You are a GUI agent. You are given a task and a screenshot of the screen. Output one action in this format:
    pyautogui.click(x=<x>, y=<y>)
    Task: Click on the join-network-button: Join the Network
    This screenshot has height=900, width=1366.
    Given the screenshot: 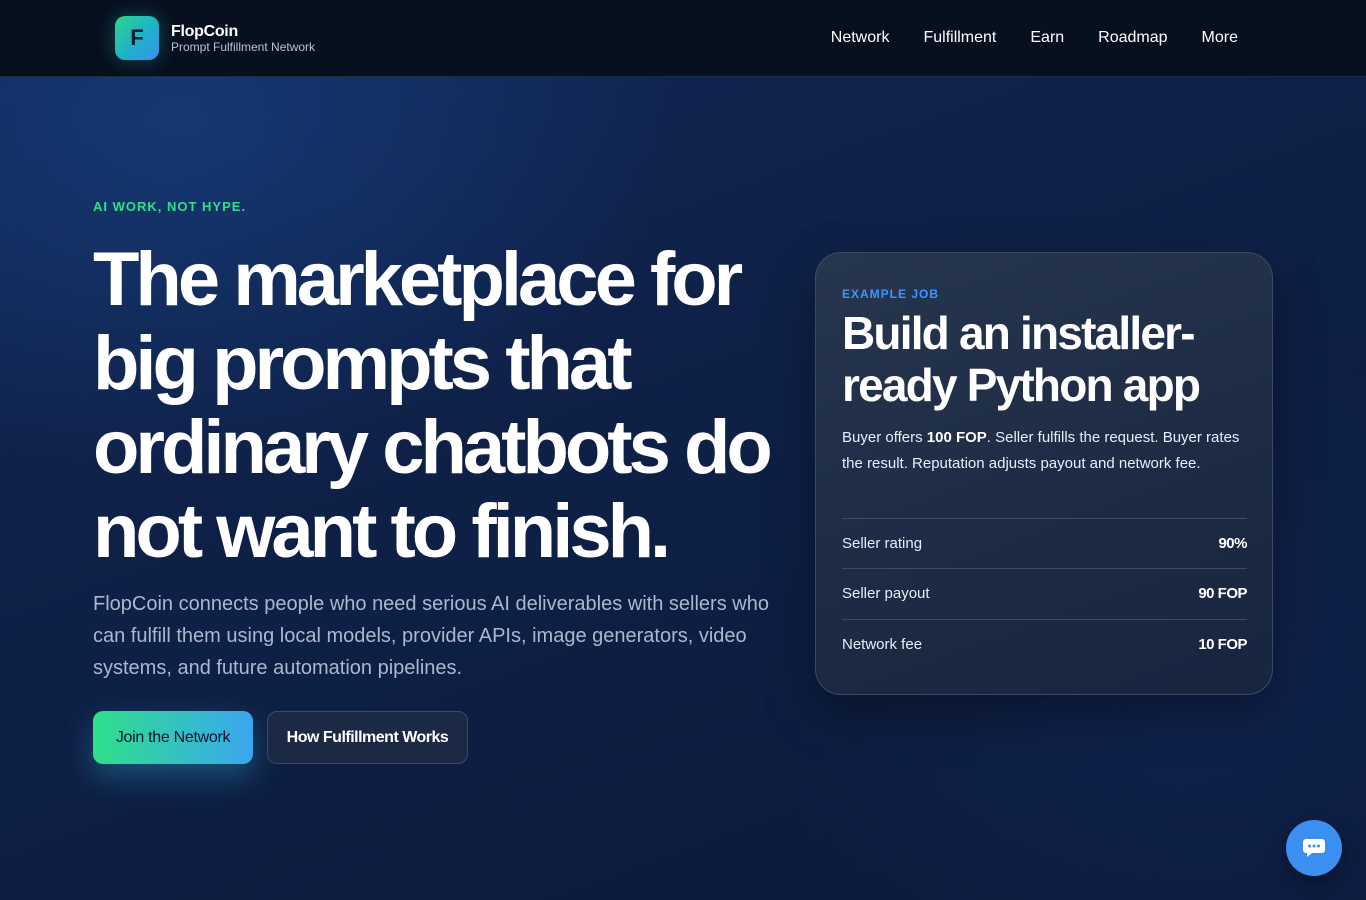 What is the action you would take?
    pyautogui.click(x=173, y=737)
    